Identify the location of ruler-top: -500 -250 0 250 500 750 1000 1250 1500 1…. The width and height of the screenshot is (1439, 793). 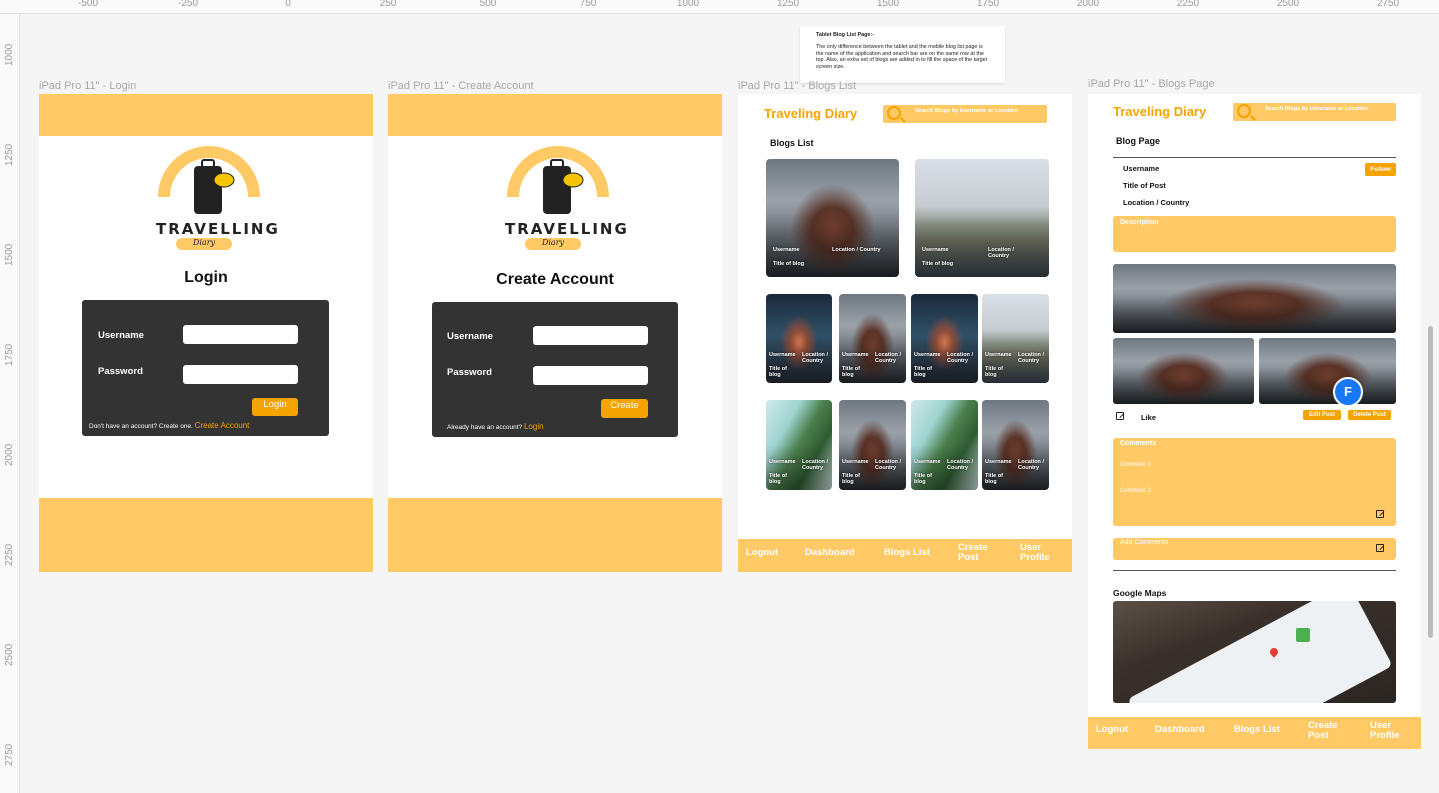
(719, 7).